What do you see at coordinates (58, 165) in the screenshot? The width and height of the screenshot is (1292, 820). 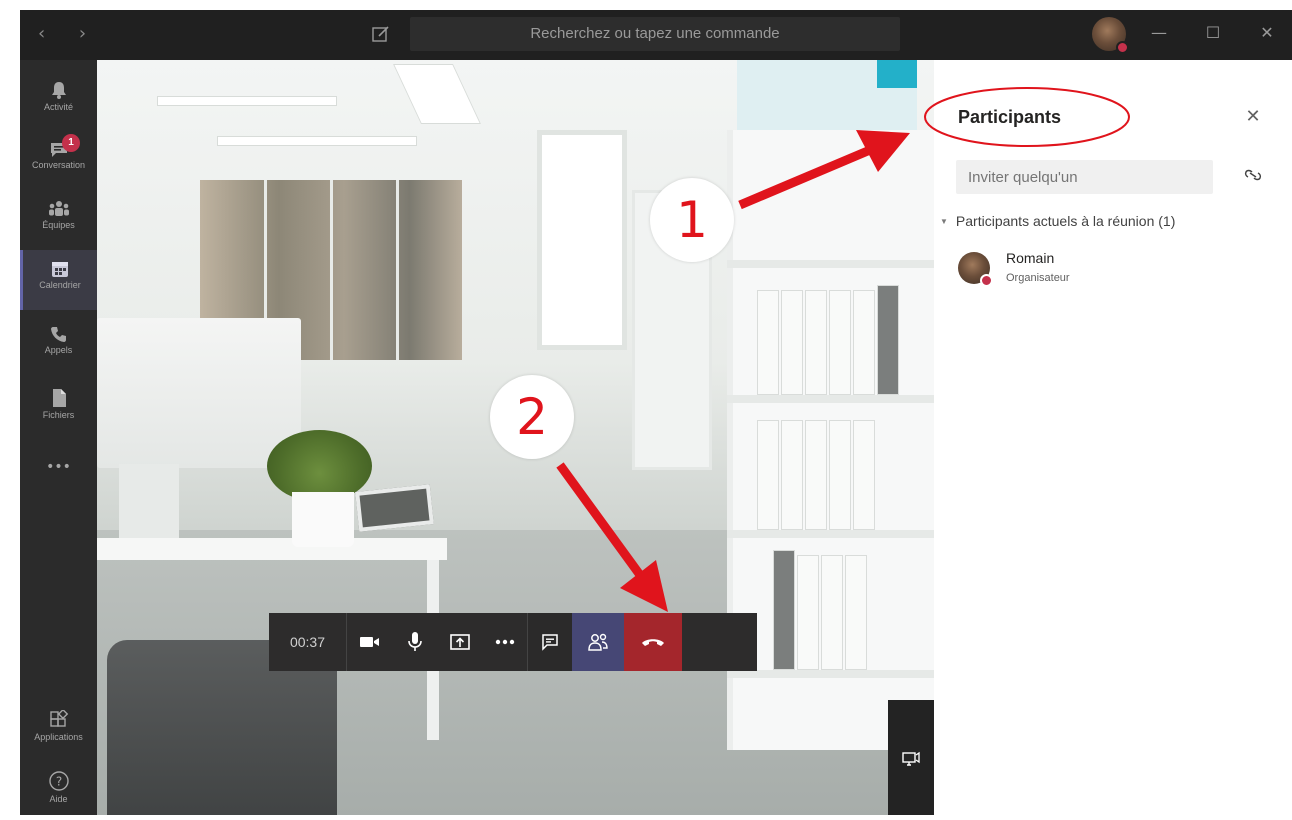 I see `rail-item-label: Conversation` at bounding box center [58, 165].